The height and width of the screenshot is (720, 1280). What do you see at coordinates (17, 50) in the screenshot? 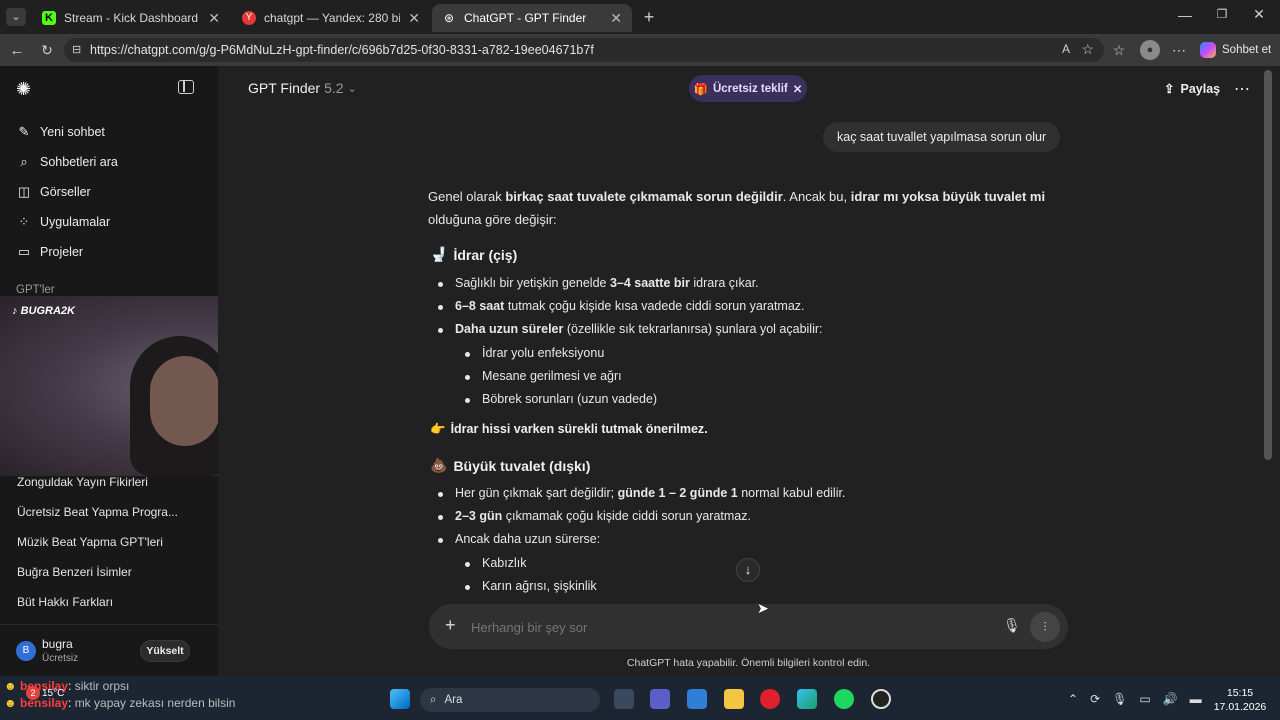
I see `back-icon: ←` at bounding box center [17, 50].